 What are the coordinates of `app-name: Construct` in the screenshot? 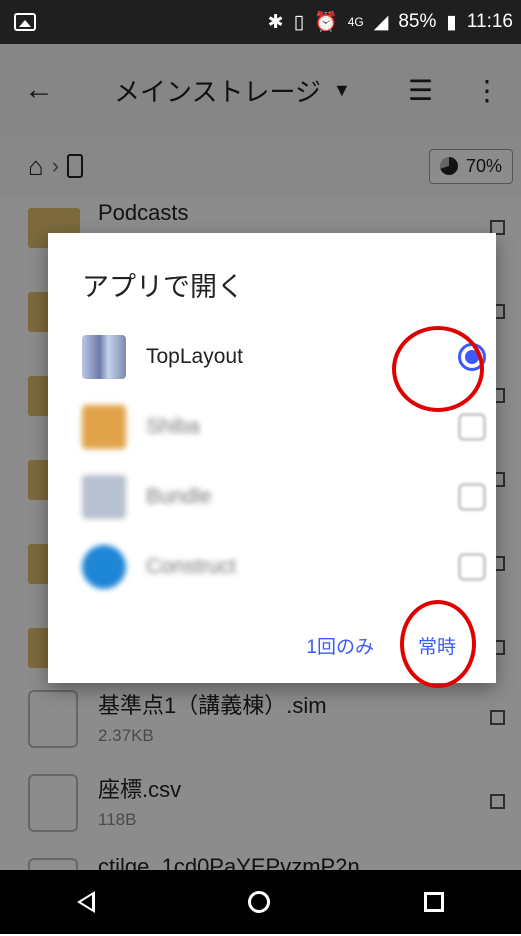 It's located at (191, 566).